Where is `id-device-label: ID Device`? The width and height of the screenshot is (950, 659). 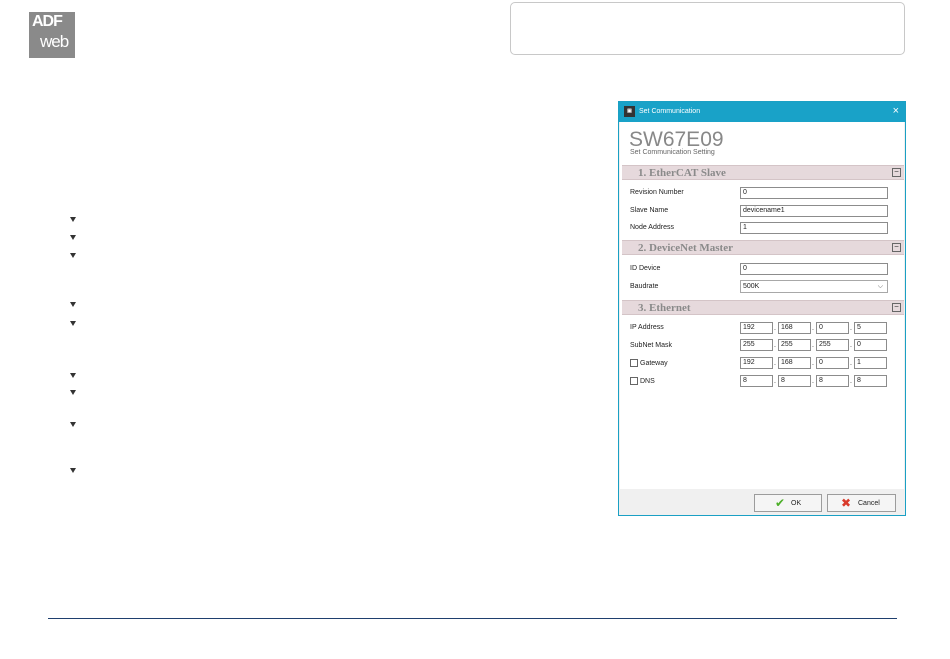
id-device-label: ID Device is located at coordinates (645, 268).